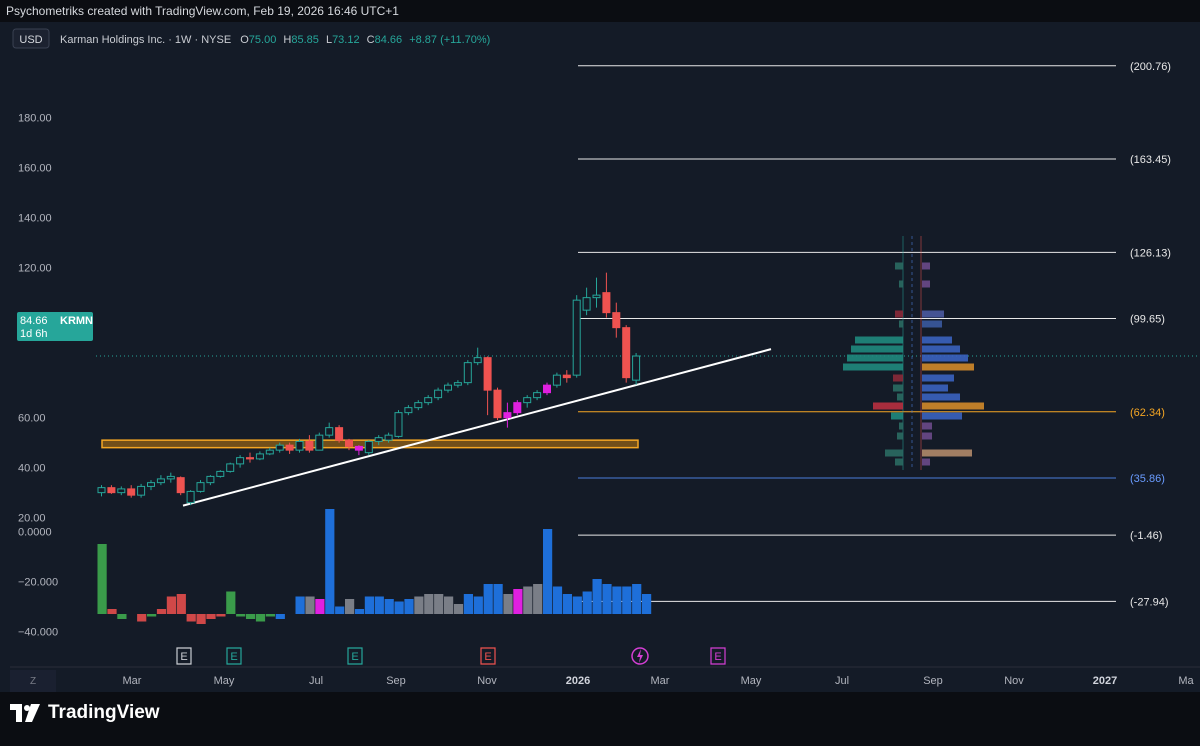 Image resolution: width=1200 pixels, height=746 pixels. I want to click on brand-name: TradingView, so click(104, 712).